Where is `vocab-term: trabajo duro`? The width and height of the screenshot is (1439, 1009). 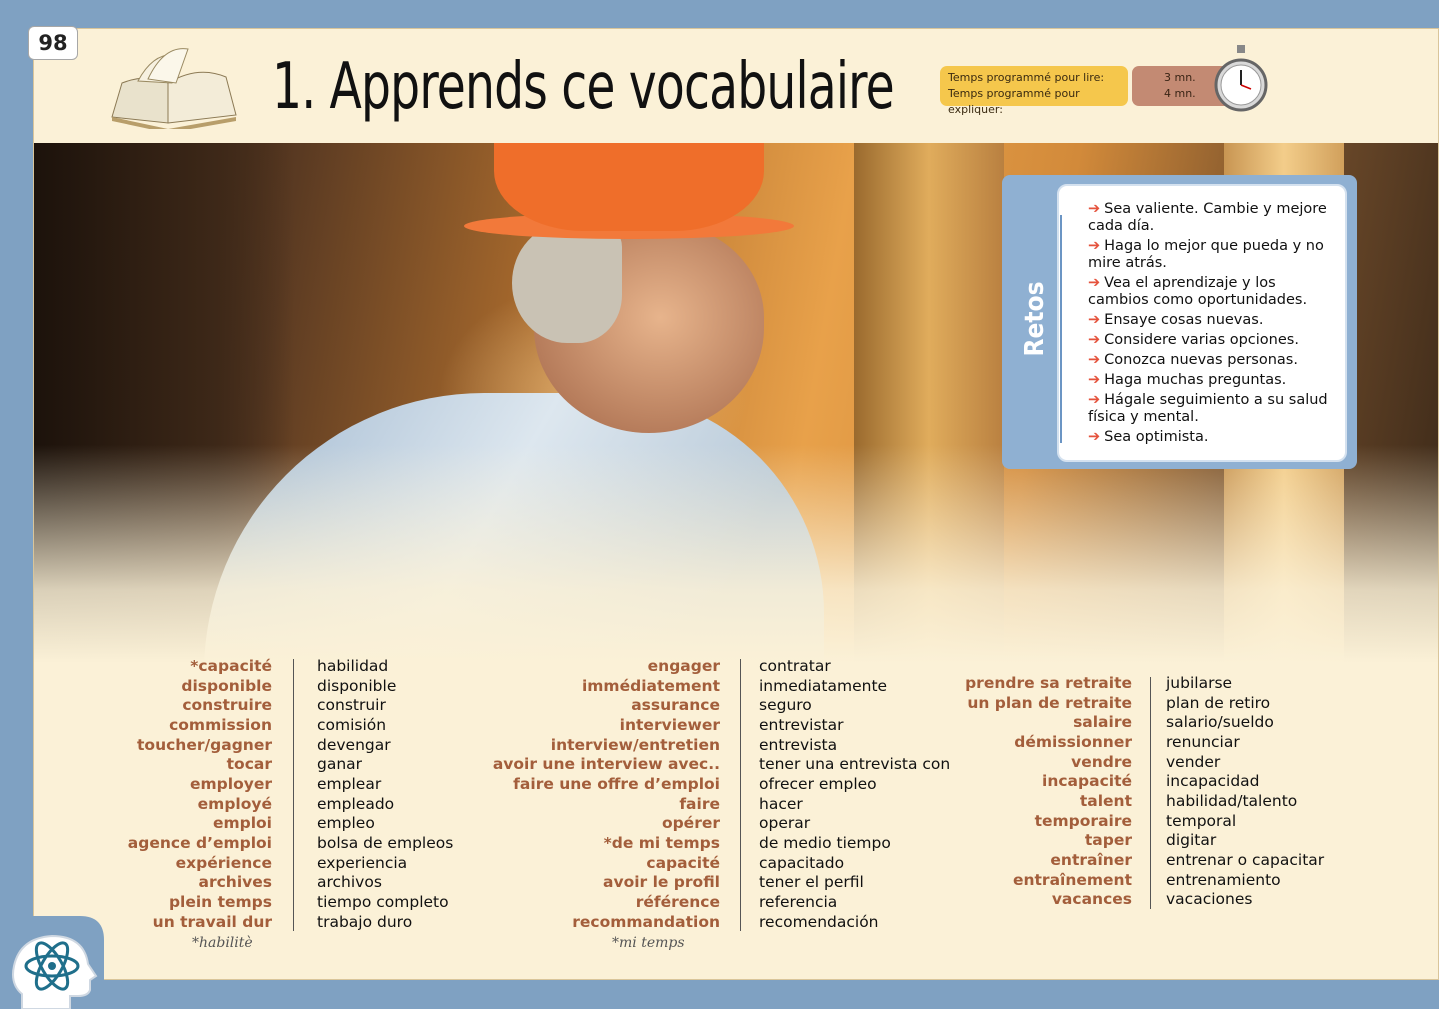 vocab-term: trabajo duro is located at coordinates (365, 921).